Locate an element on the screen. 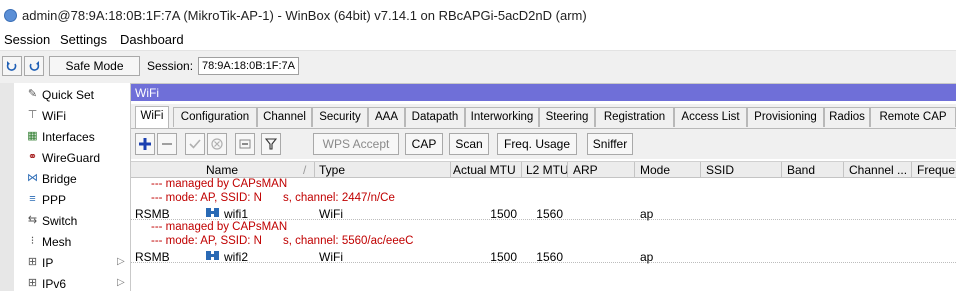  sidebar-item-label: IPv6 is located at coordinates (54, 284).